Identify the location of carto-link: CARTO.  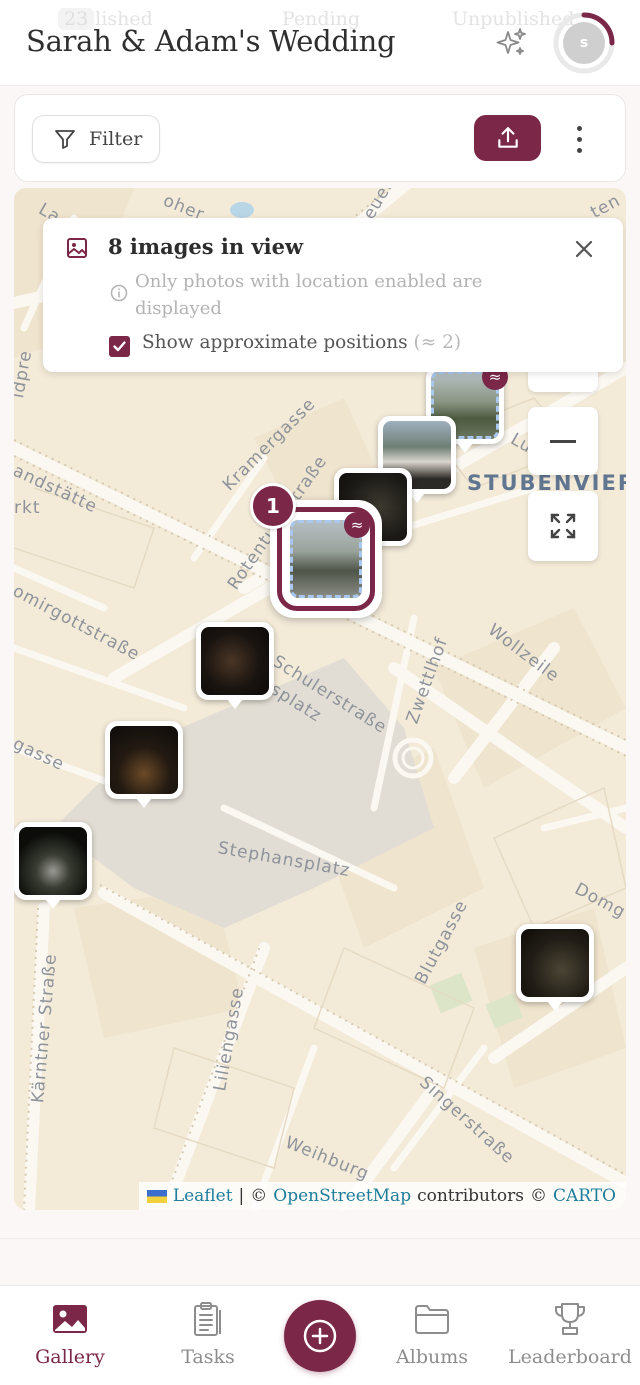
(584, 1196).